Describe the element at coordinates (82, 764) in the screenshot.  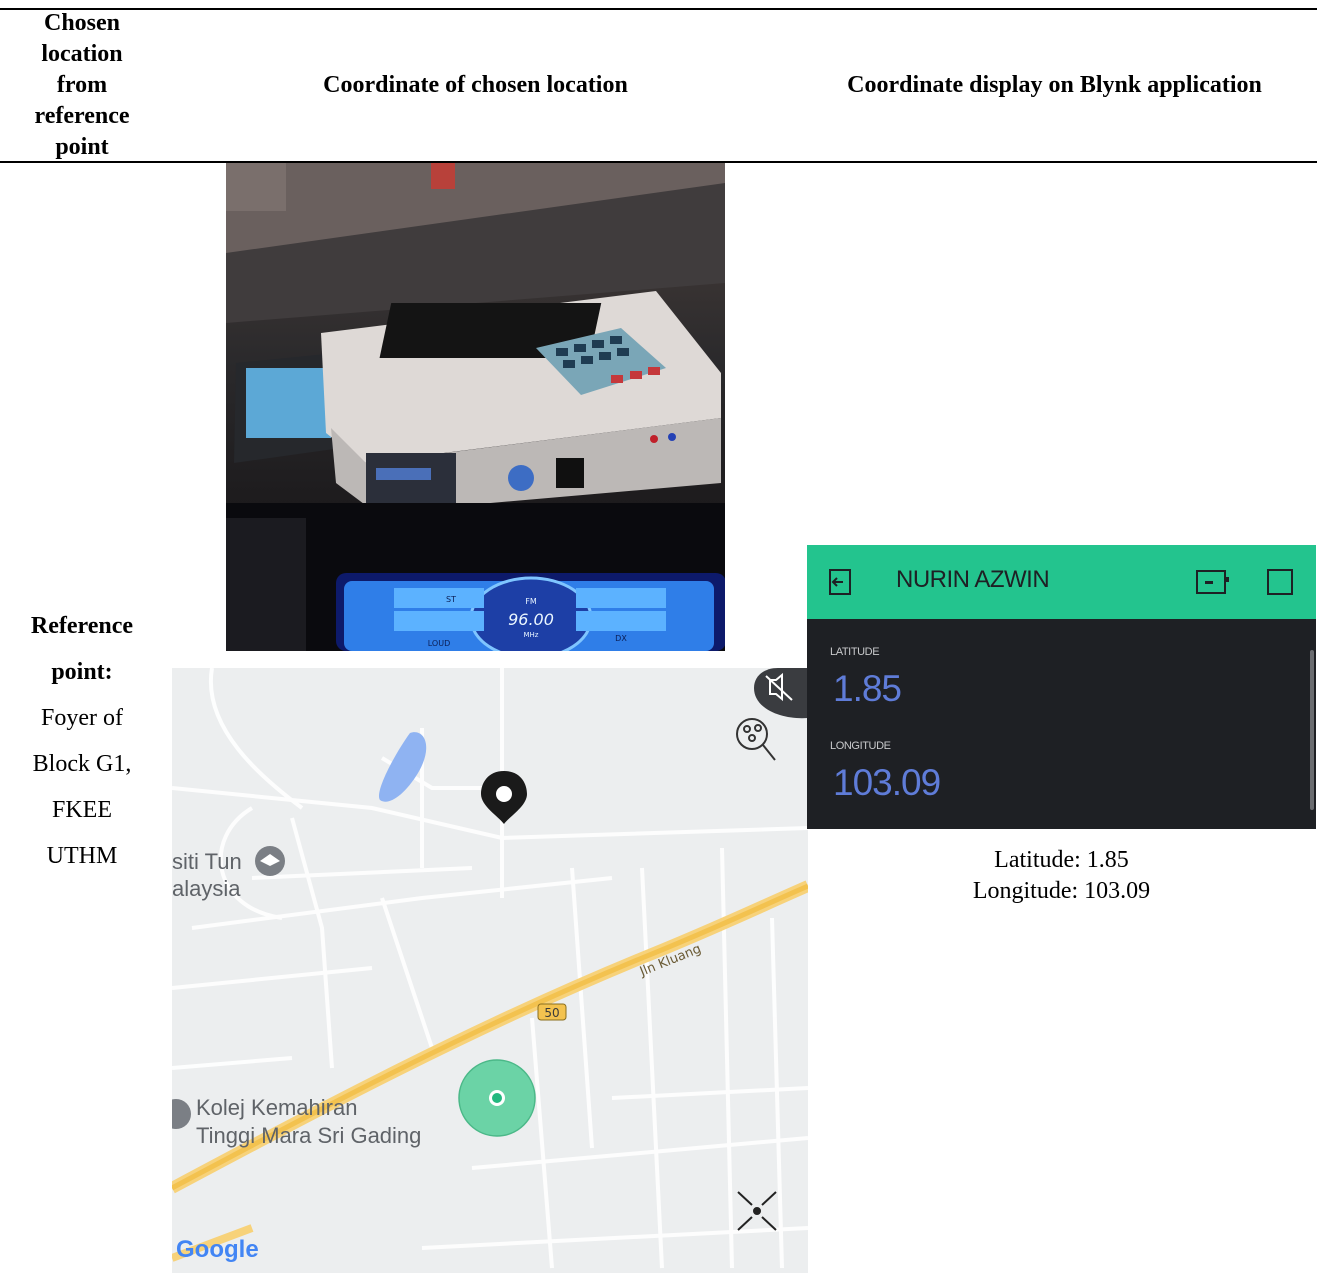
I see `reference-line-2: Block G1,` at that location.